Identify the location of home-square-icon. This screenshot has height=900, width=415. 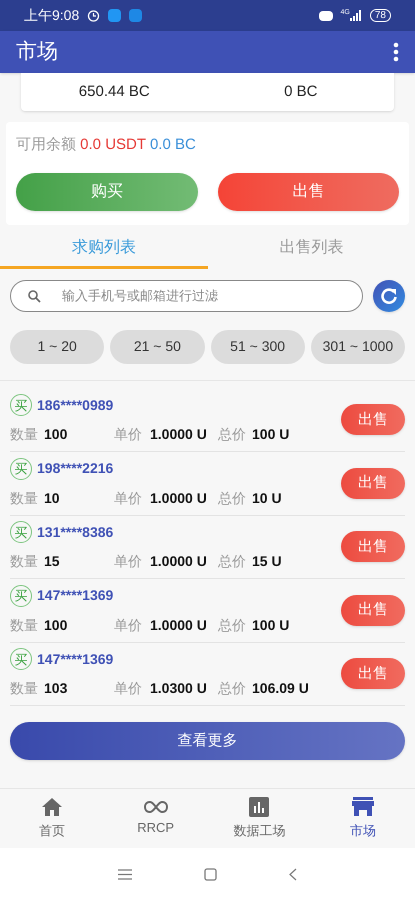
(210, 874).